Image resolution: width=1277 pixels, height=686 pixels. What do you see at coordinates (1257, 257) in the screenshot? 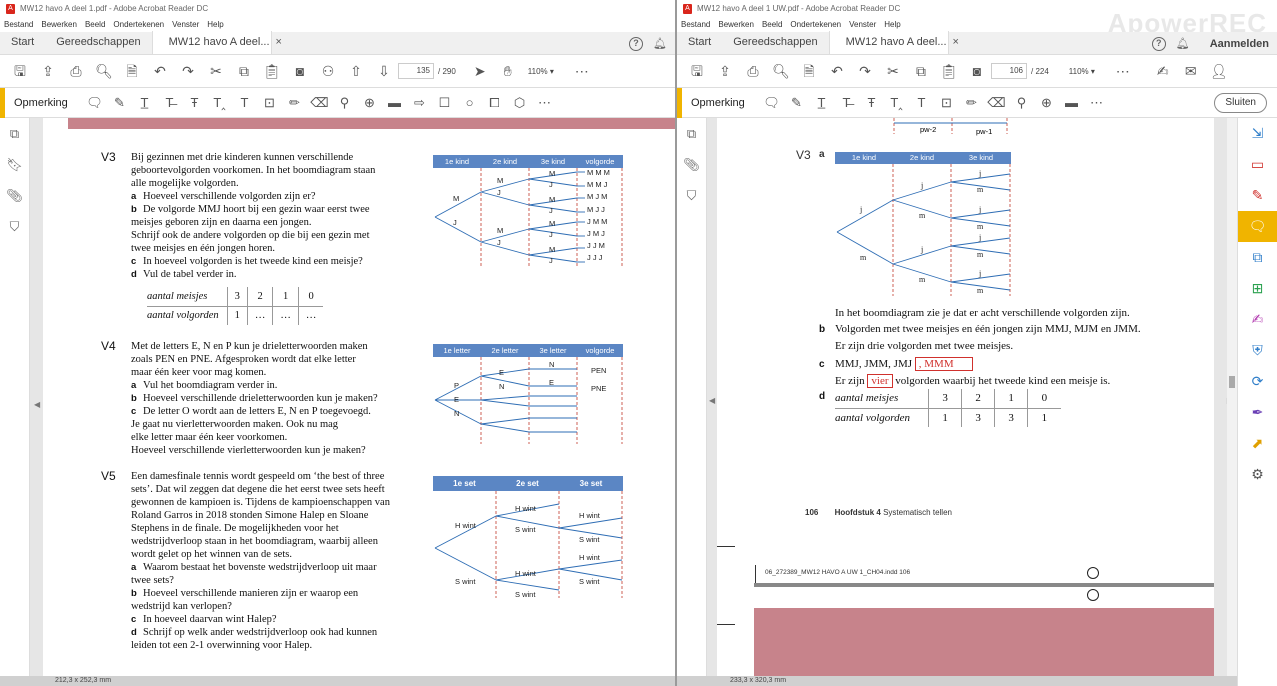
I see `combine-files-icon: ⧉` at bounding box center [1257, 257].